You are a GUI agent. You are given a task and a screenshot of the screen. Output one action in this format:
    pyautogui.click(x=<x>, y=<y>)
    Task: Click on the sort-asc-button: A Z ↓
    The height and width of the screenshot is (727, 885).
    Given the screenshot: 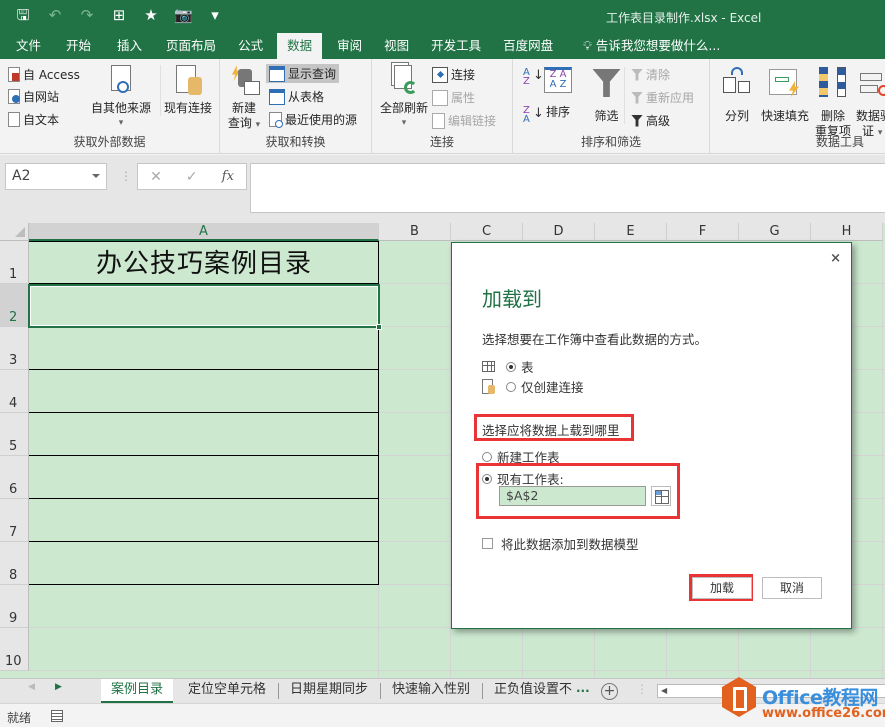 What is the action you would take?
    pyautogui.click(x=533, y=77)
    